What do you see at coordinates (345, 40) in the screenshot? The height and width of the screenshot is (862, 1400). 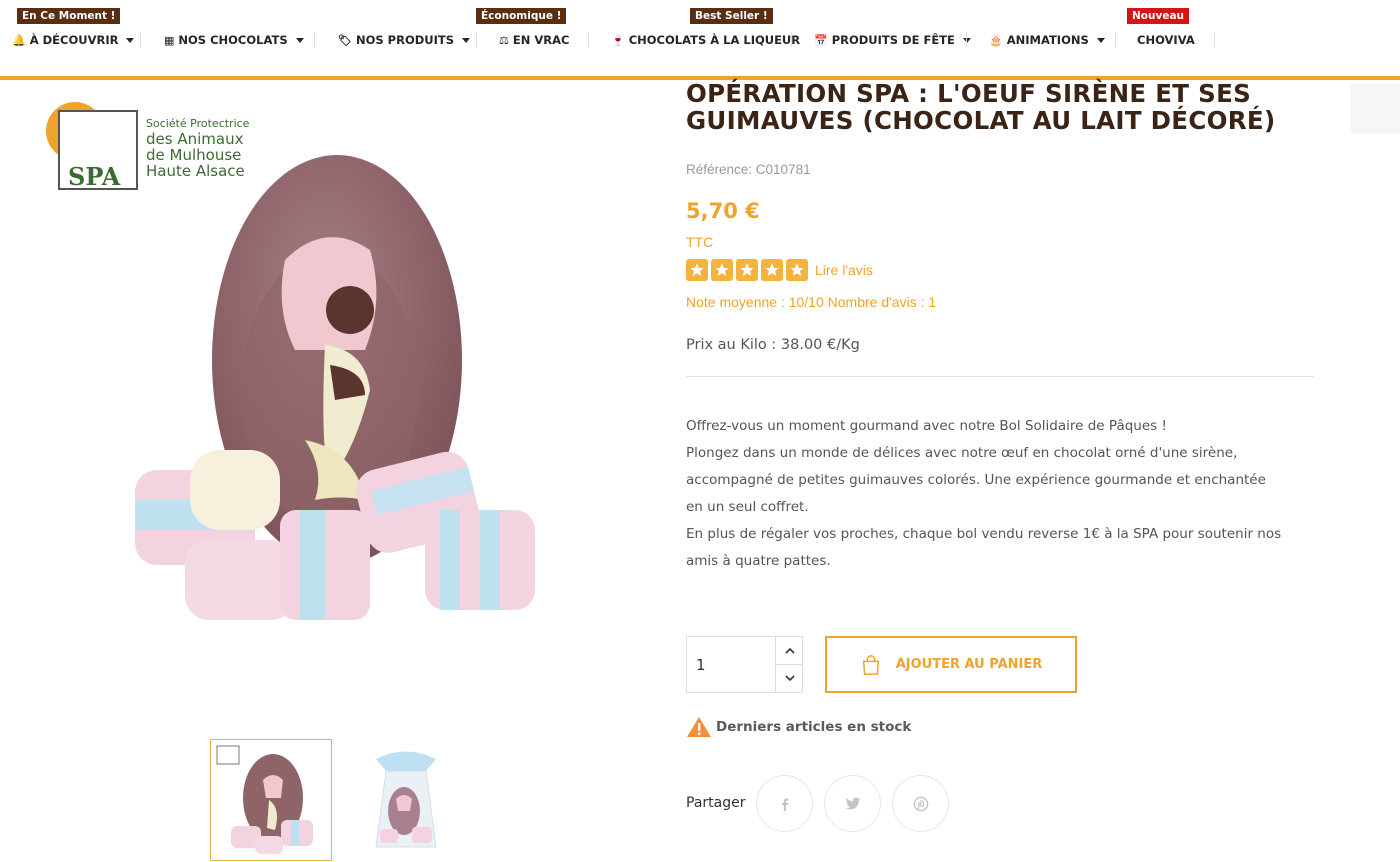 I see `tags-icon: 🏷` at bounding box center [345, 40].